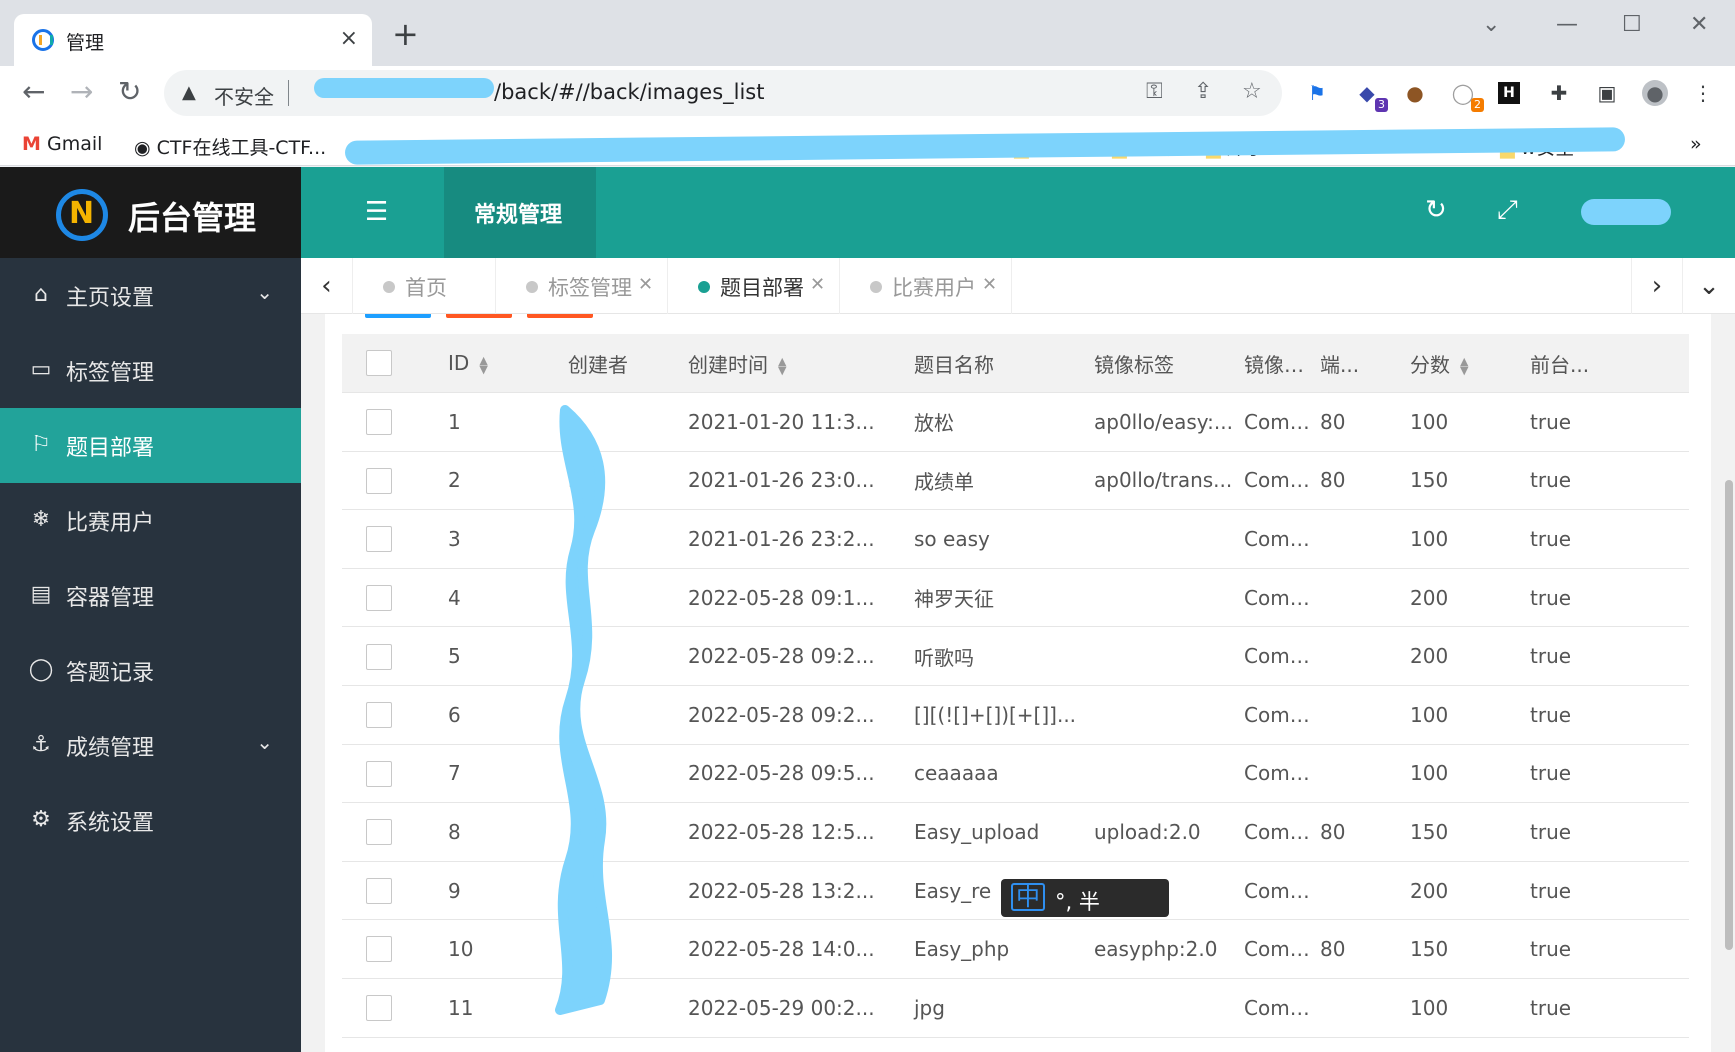 The image size is (1735, 1052). Describe the element at coordinates (1415, 93) in the screenshot. I see `cookie-icon: ●` at that location.